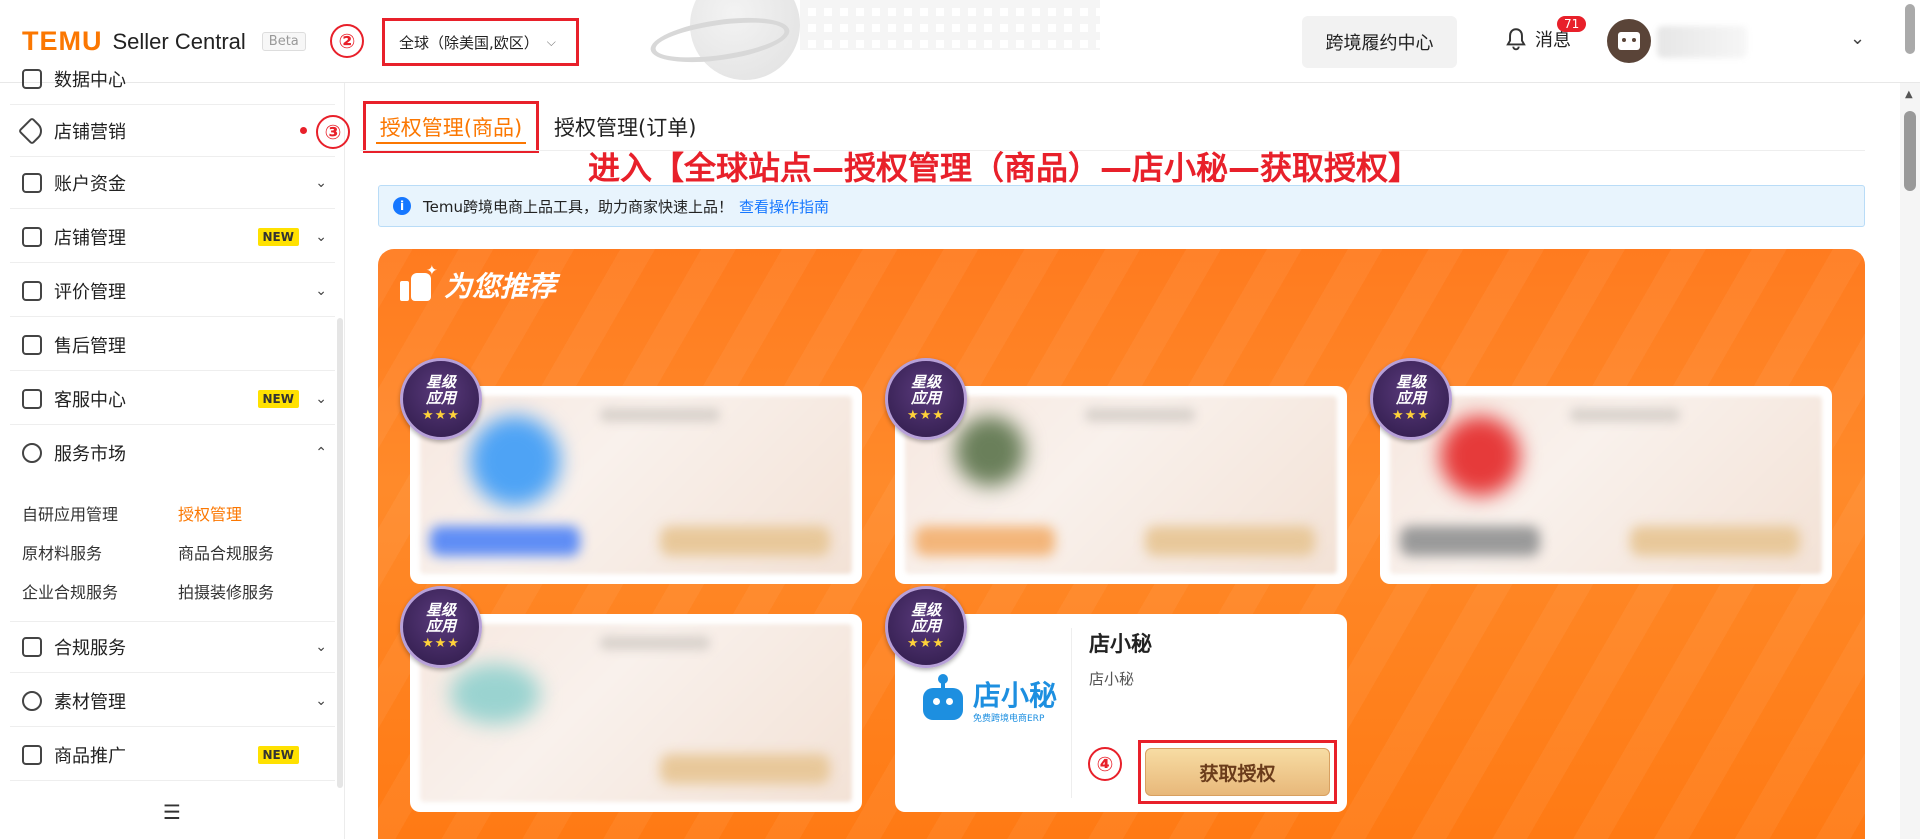 The height and width of the screenshot is (839, 1920). What do you see at coordinates (70, 513) in the screenshot?
I see `sub-link-self-dev-apps: 自研应用管理` at bounding box center [70, 513].